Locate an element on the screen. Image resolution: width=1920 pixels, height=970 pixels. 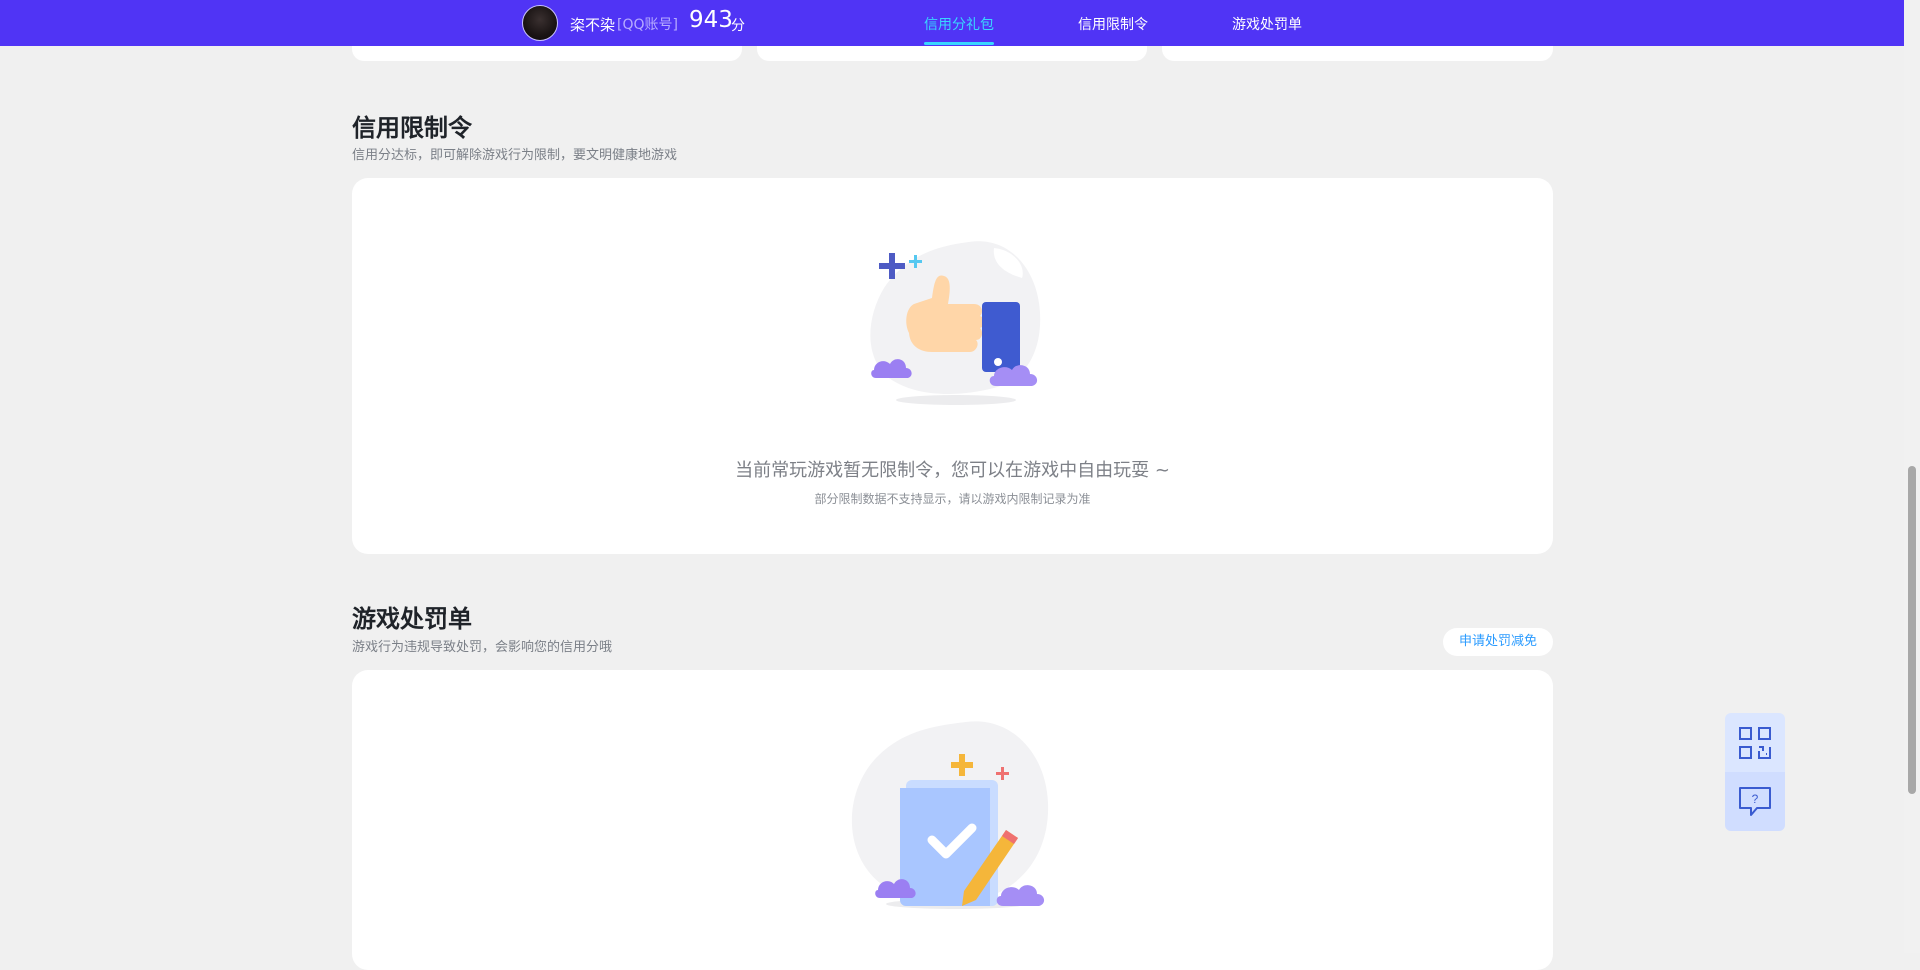
feedback-question-icon: ? is located at coordinates (1755, 801).